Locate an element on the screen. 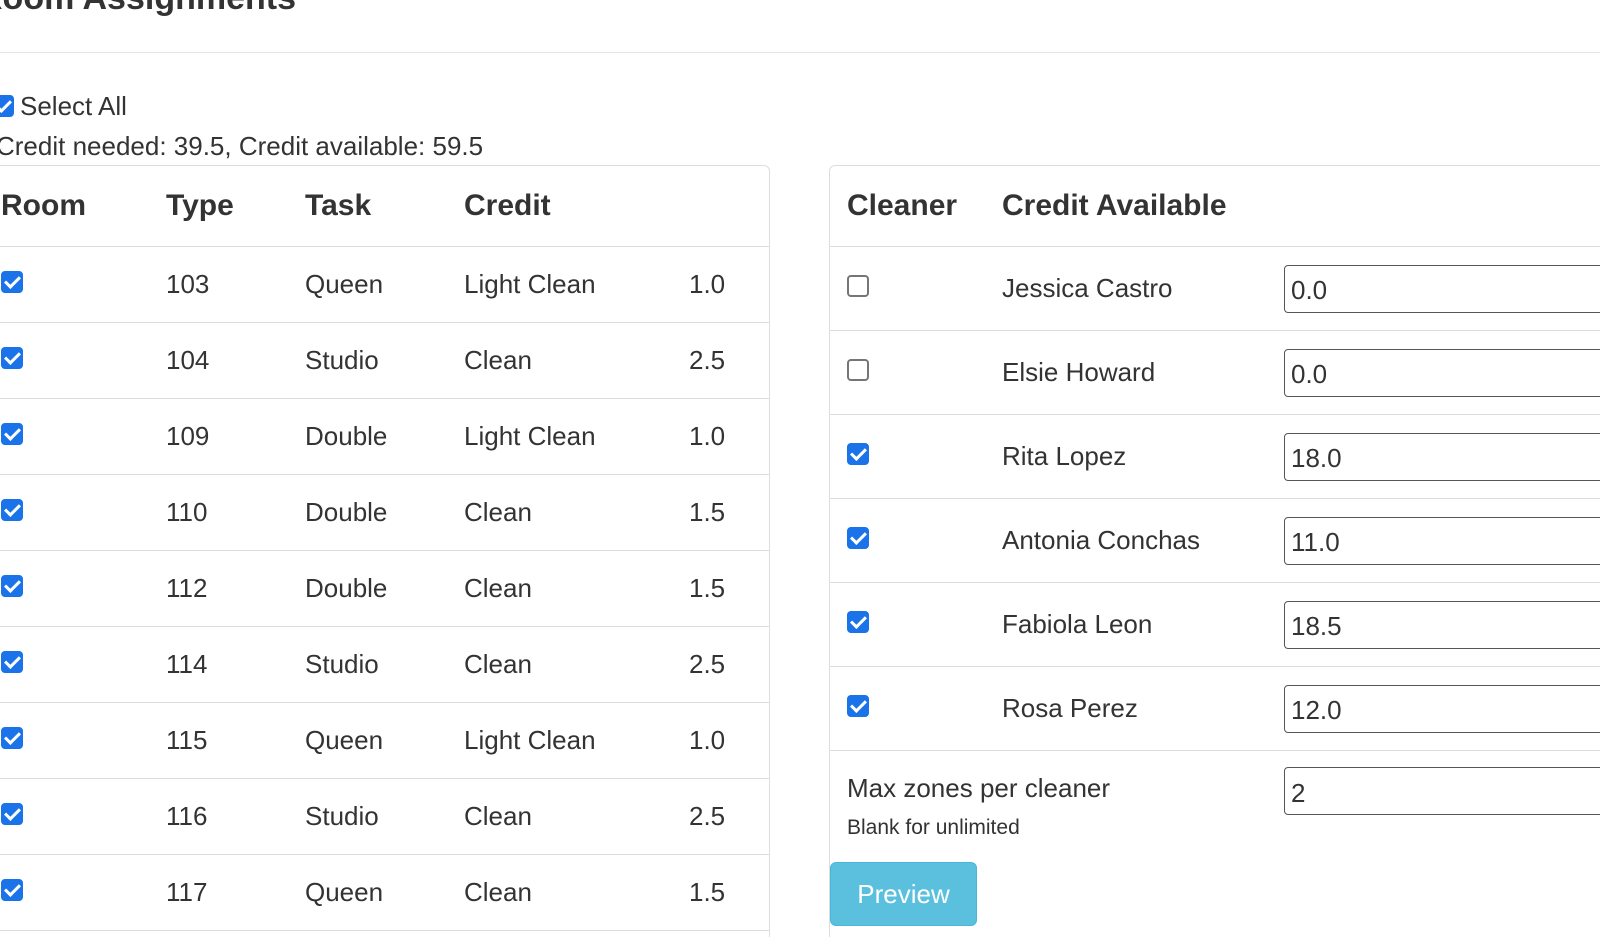  table-row: Rita Lopez is located at coordinates (1215, 456).